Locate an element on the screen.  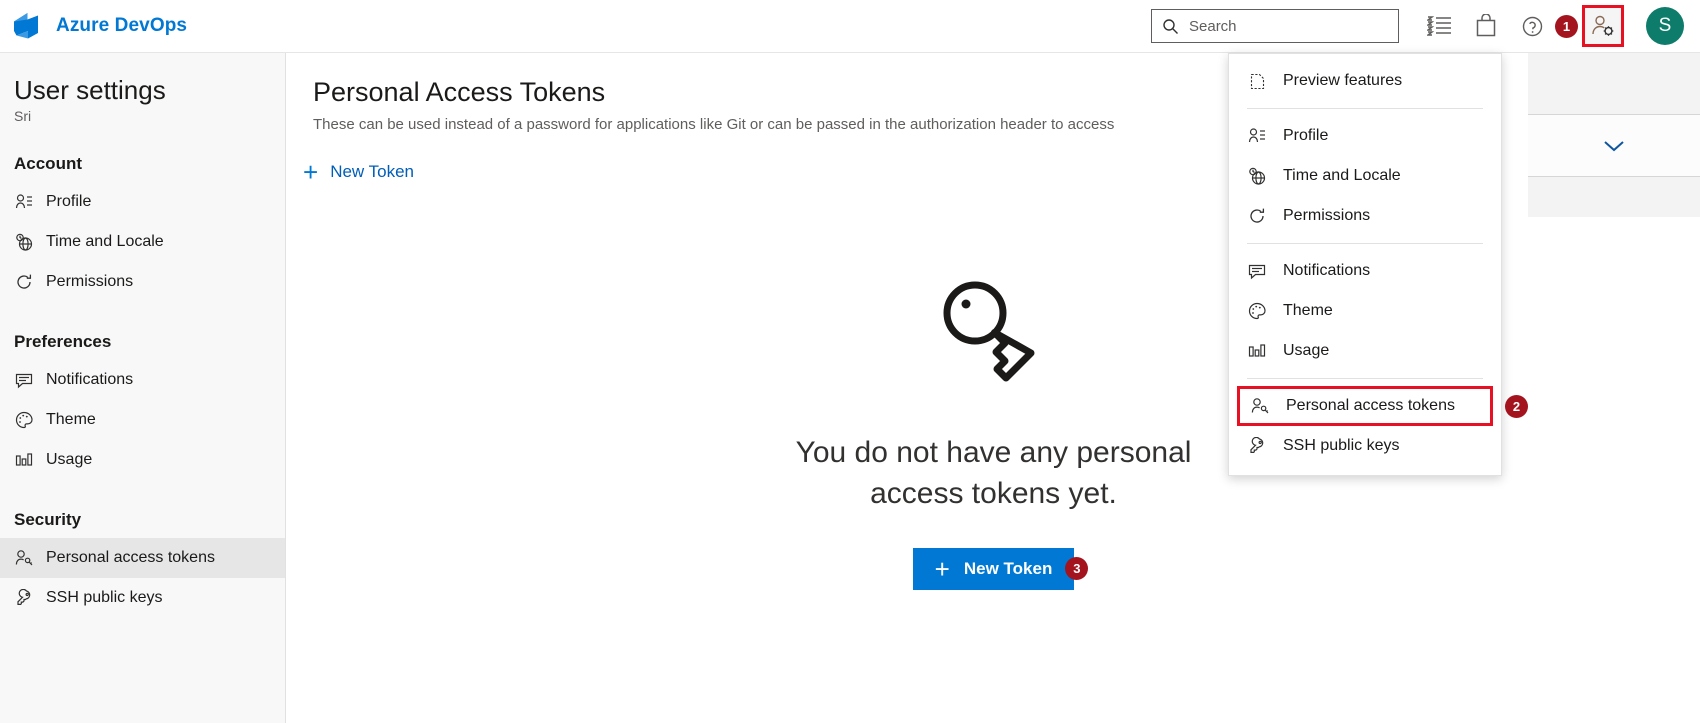
sidebar-item-label: Theme is located at coordinates (71, 419).